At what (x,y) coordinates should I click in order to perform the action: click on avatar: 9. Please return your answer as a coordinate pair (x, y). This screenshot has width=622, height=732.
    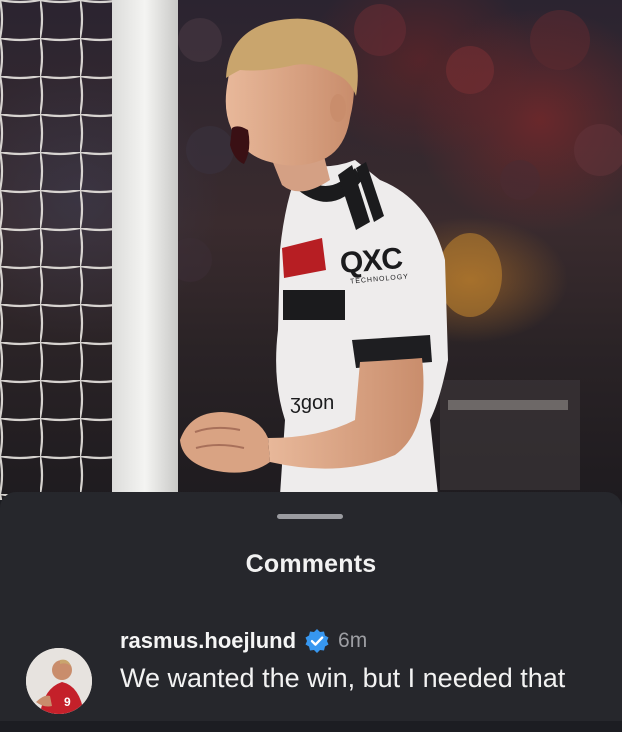
    Looking at the image, I should click on (59, 681).